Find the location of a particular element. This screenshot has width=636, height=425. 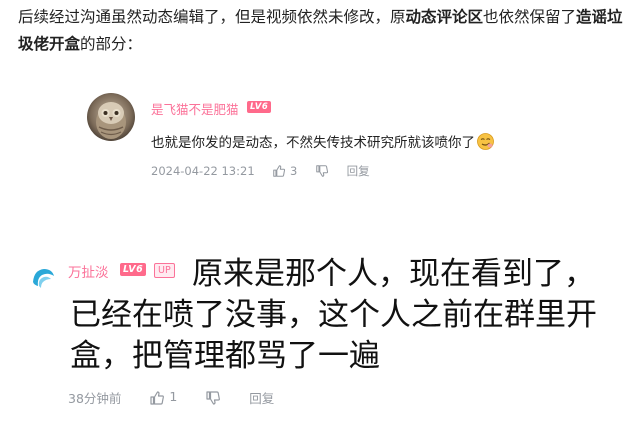

intro-text-1: 后续经过沟通虽然动态编辑了，但是视频依然未修改，原 is located at coordinates (212, 17).